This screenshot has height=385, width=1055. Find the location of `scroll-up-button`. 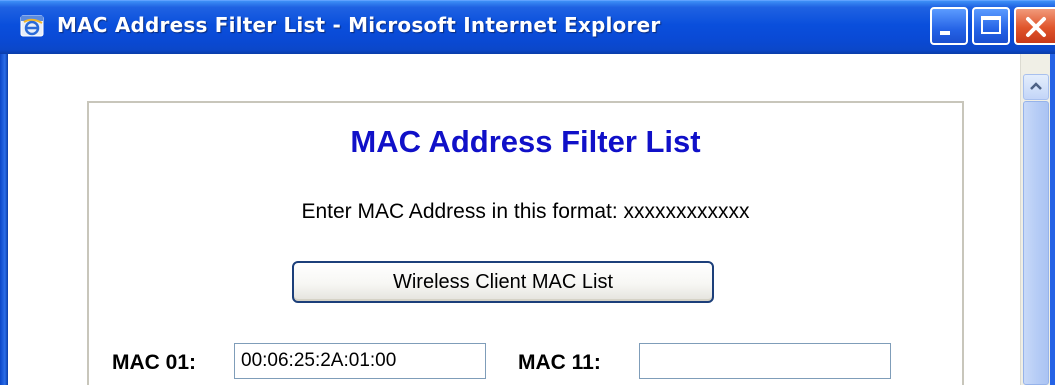

scroll-up-button is located at coordinates (1036, 87).